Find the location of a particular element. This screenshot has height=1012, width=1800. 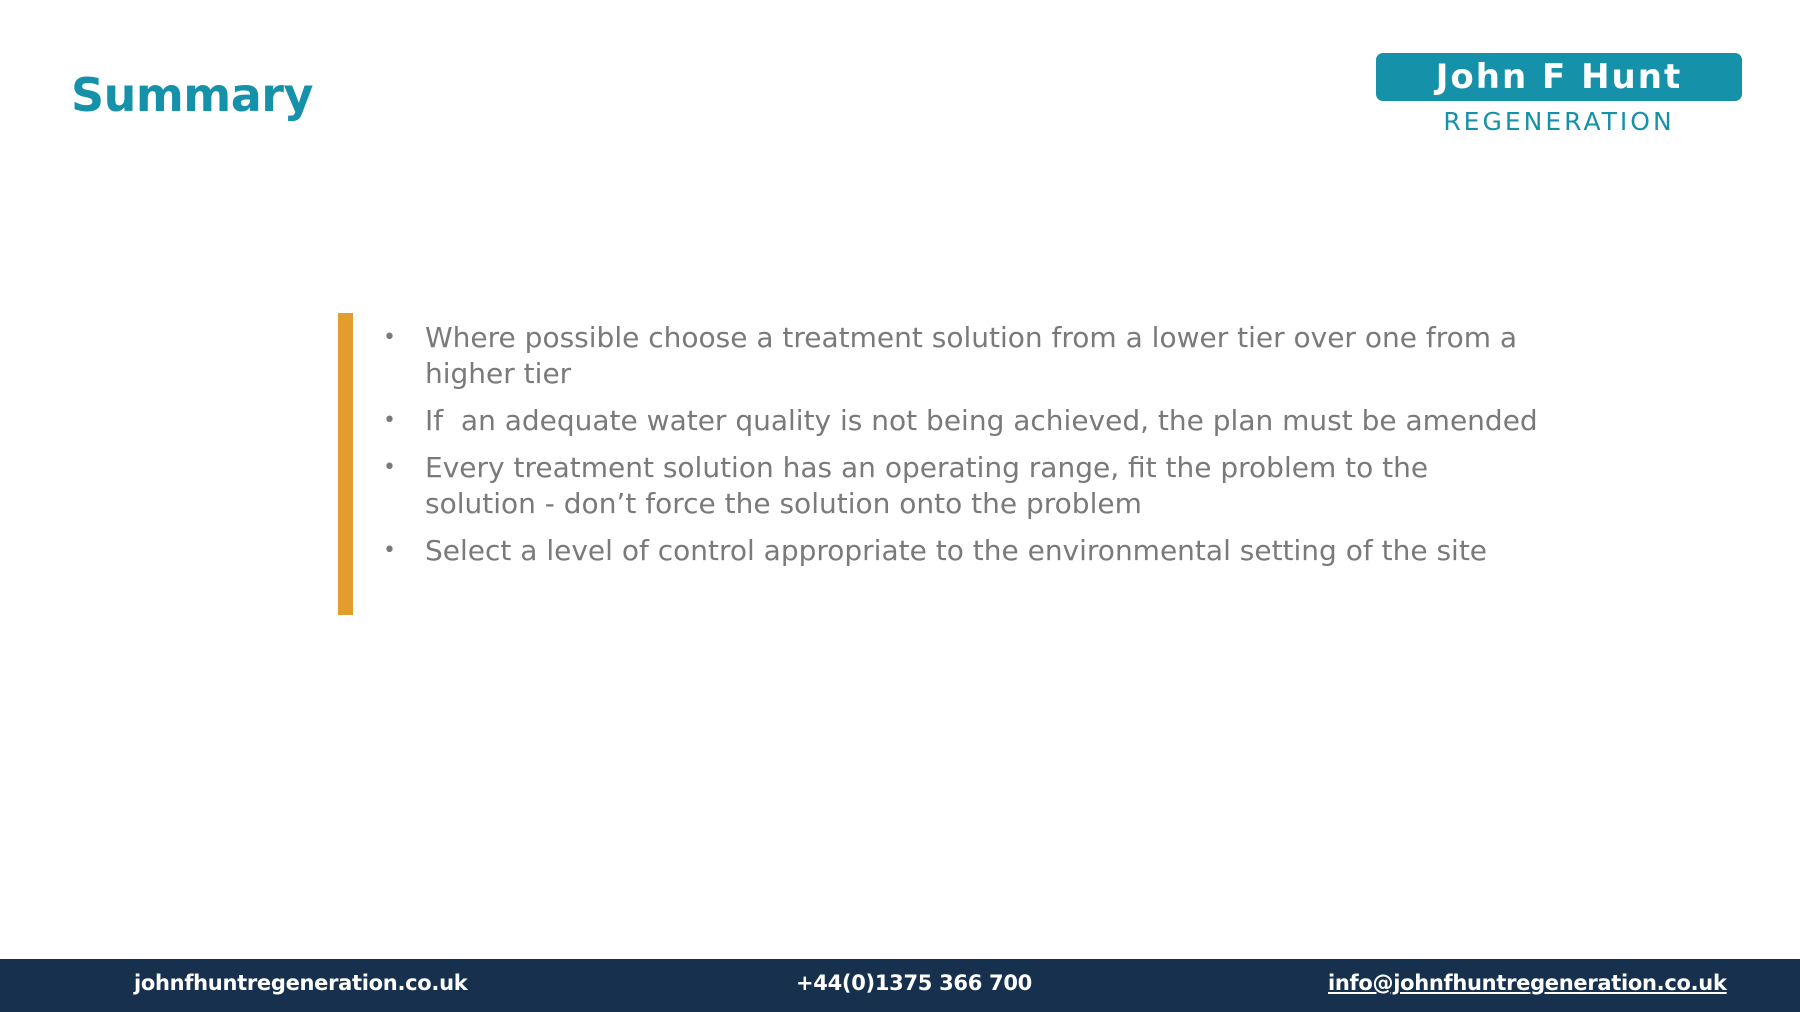

company-logo: John F Hunt REGENERATION is located at coordinates (1559, 94).